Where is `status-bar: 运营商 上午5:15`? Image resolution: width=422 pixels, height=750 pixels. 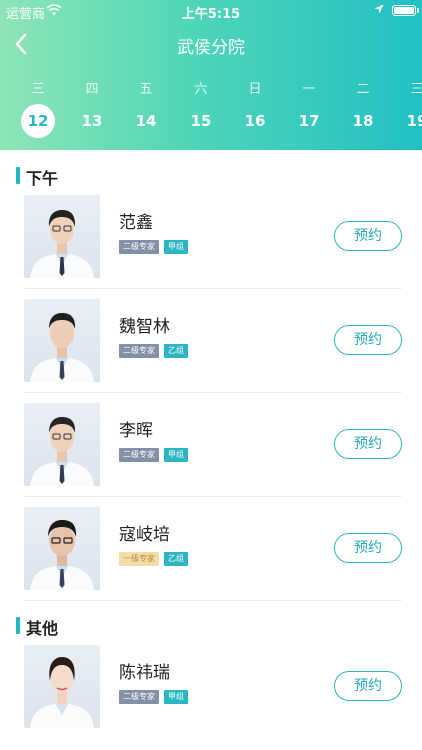 status-bar: 运营商 上午5:15 is located at coordinates (211, 11).